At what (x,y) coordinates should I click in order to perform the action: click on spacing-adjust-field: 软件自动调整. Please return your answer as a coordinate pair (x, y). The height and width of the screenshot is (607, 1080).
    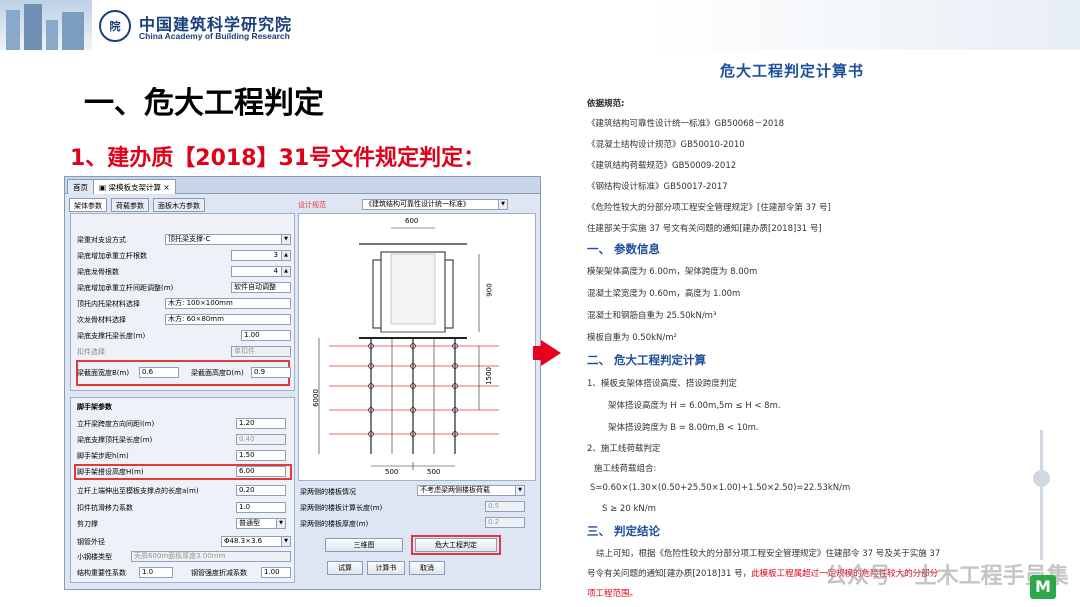
    Looking at the image, I should click on (261, 287).